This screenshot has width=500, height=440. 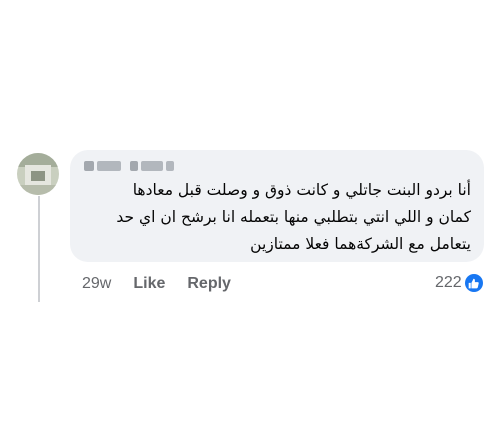 I want to click on avatar, so click(x=38, y=174).